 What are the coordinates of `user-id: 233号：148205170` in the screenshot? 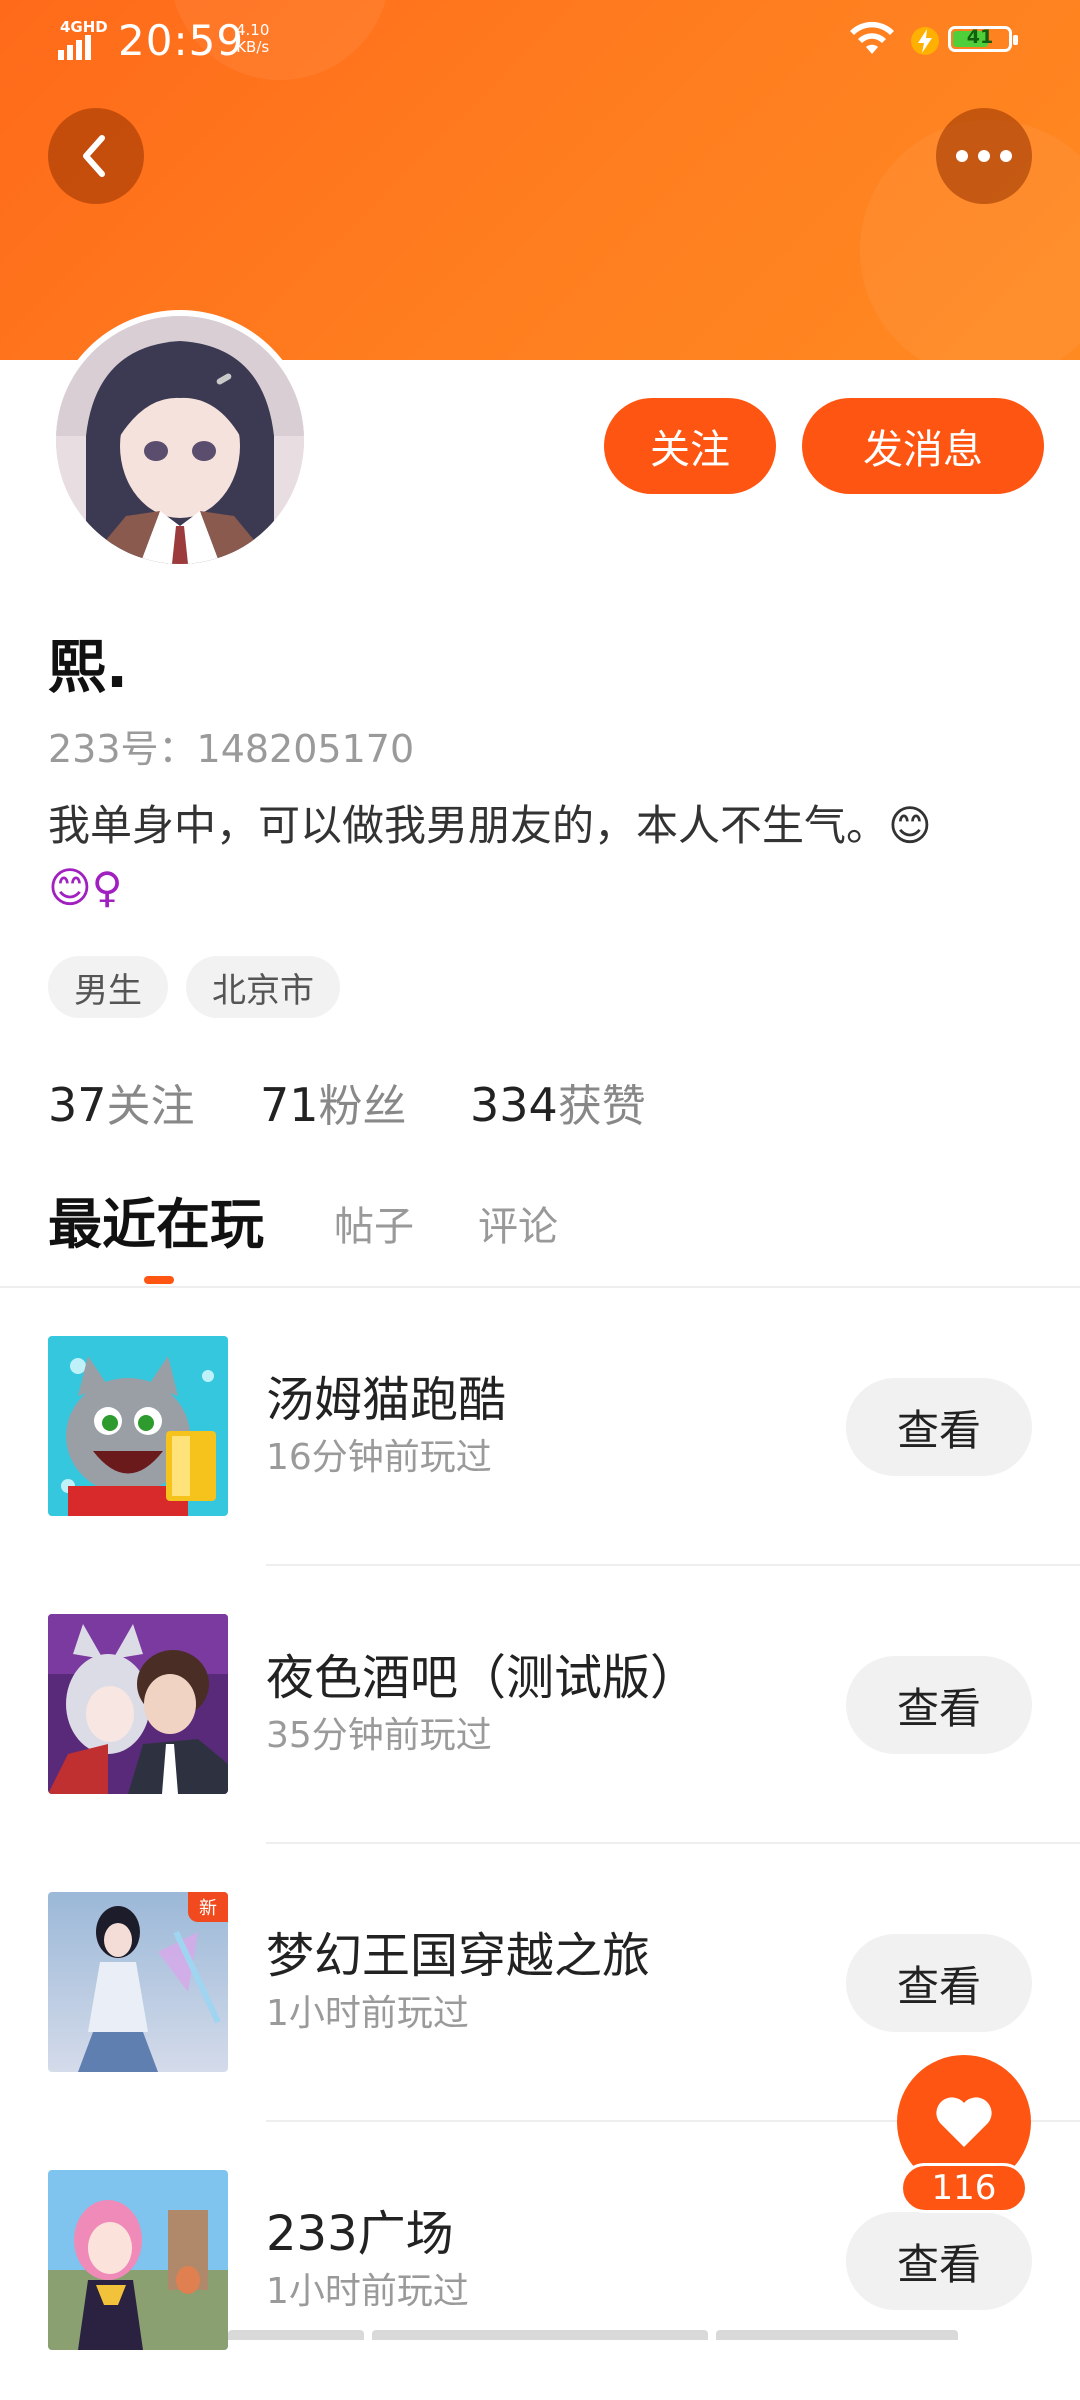 It's located at (231, 749).